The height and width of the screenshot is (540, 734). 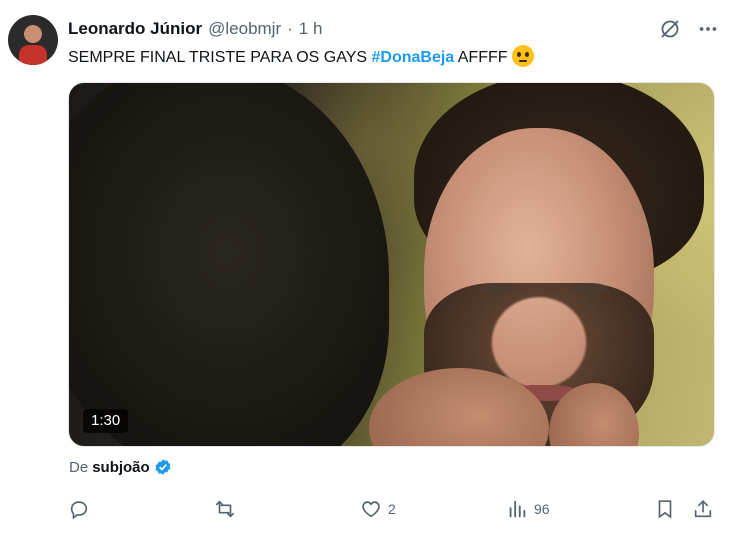 I want to click on grok-icon, so click(x=670, y=29).